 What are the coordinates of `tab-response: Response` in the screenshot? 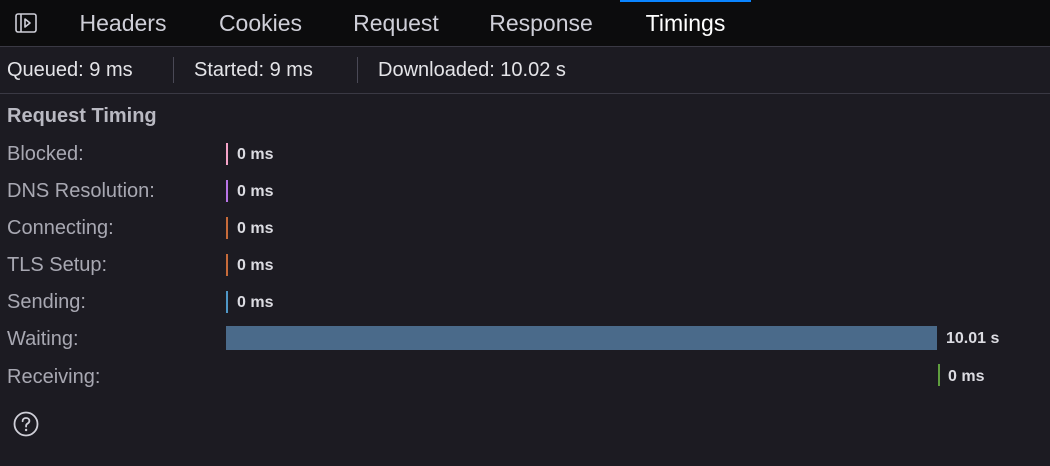 It's located at (541, 23).